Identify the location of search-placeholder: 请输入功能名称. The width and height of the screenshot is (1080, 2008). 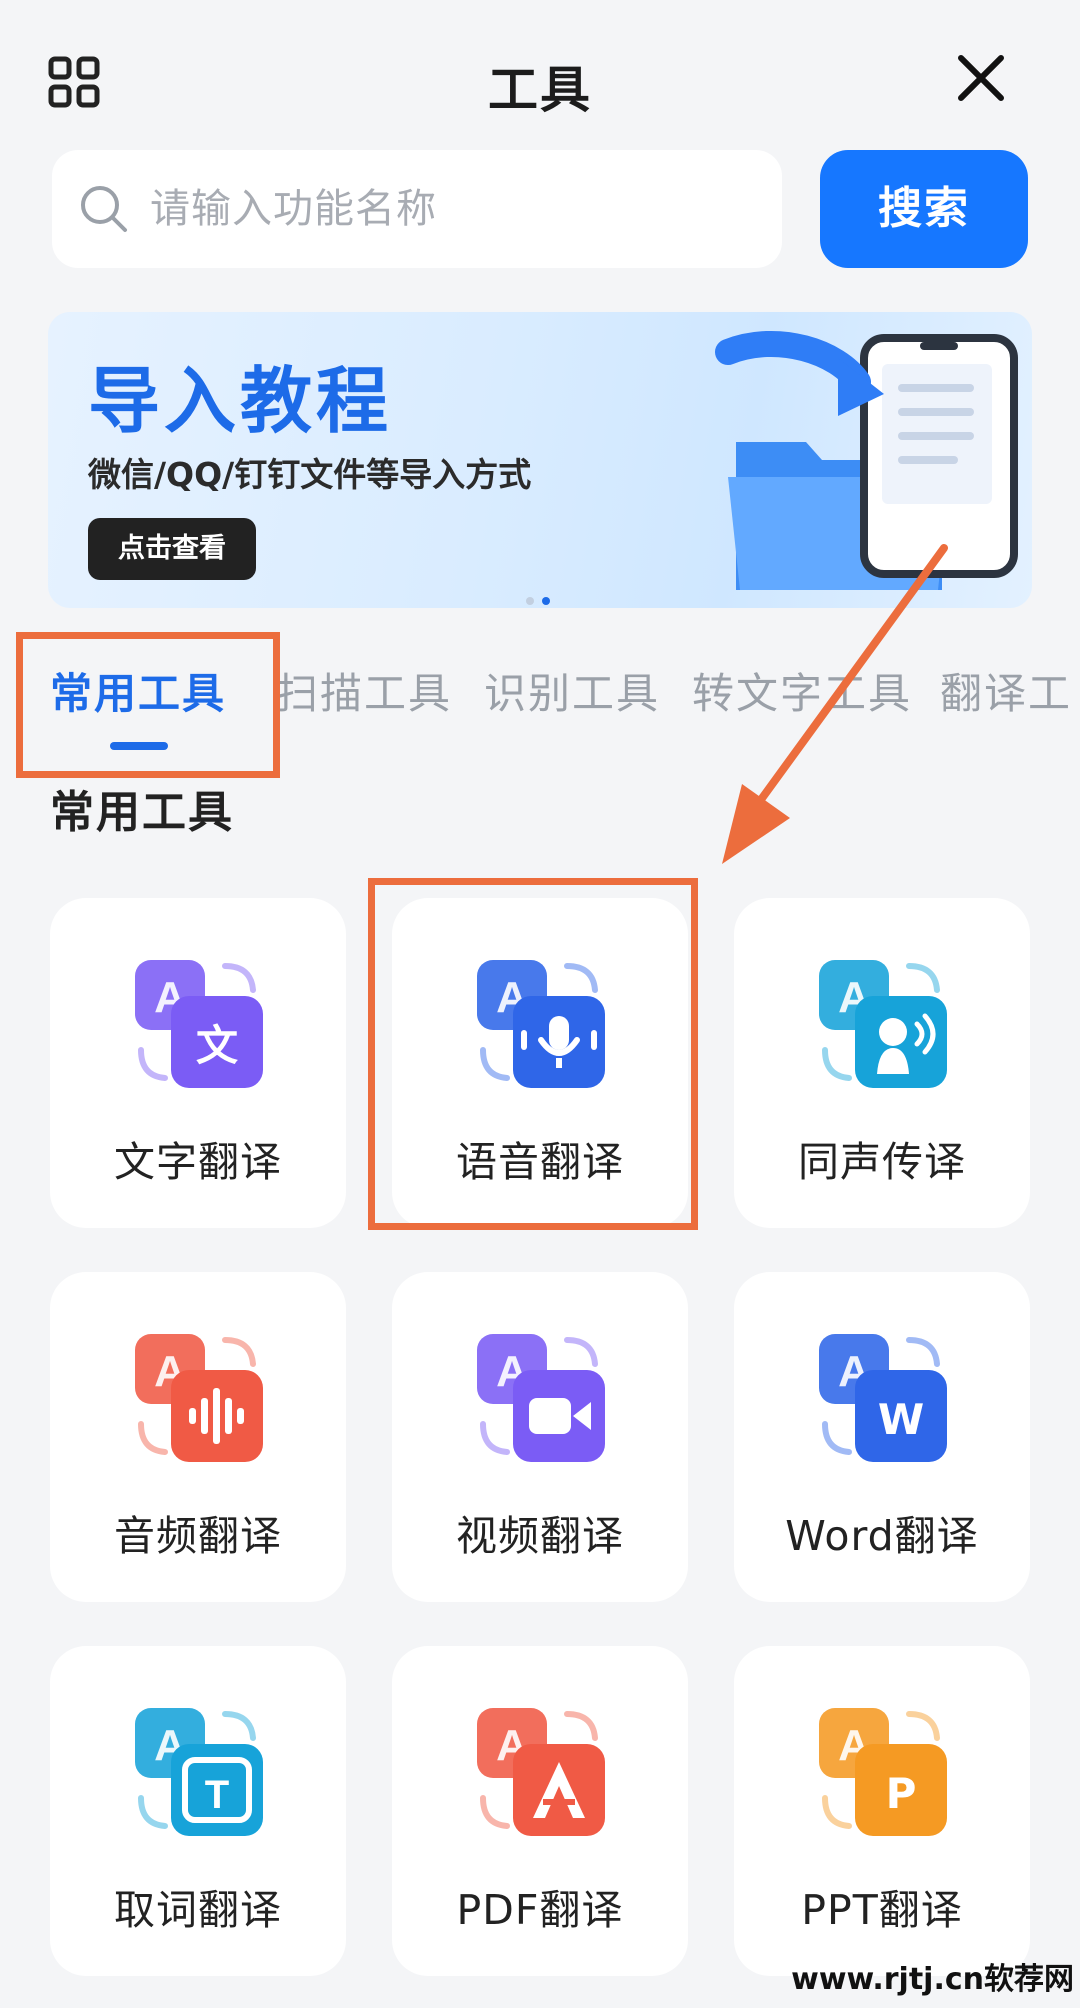
(293, 209).